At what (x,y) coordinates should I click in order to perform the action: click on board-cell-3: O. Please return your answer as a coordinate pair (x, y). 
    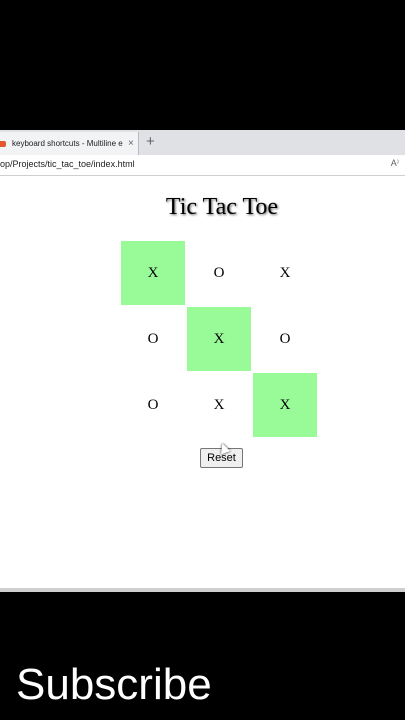
    Looking at the image, I should click on (153, 339).